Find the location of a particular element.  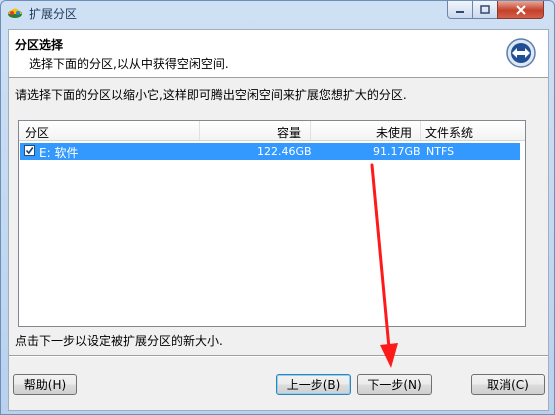

close-icon is located at coordinates (520, 9).